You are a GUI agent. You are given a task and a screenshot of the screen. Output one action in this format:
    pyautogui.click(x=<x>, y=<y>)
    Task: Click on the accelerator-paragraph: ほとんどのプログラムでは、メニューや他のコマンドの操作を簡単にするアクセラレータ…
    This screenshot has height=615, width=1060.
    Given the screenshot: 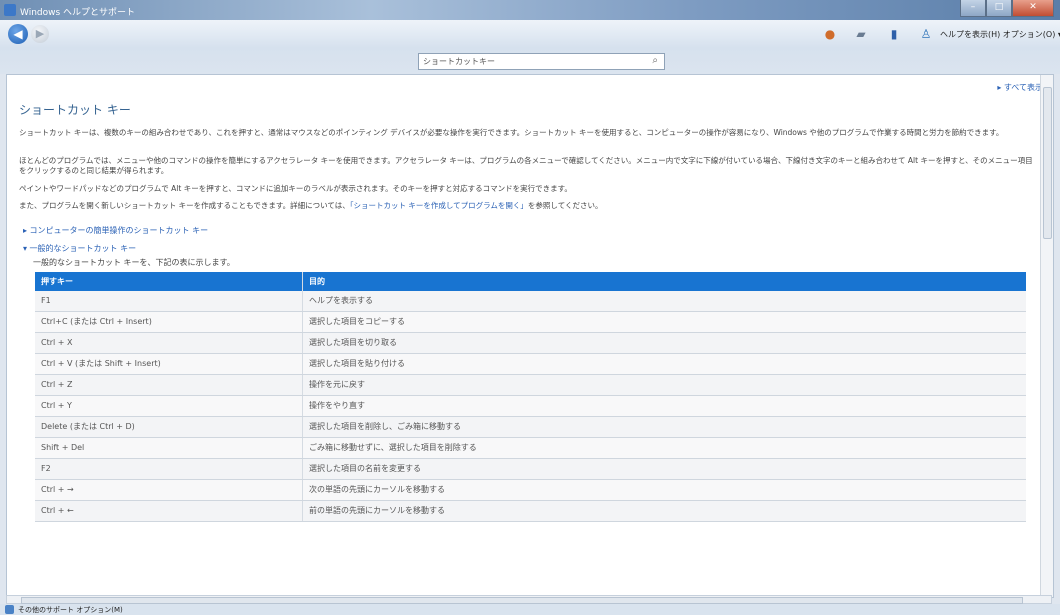 What is the action you would take?
    pyautogui.click(x=526, y=165)
    